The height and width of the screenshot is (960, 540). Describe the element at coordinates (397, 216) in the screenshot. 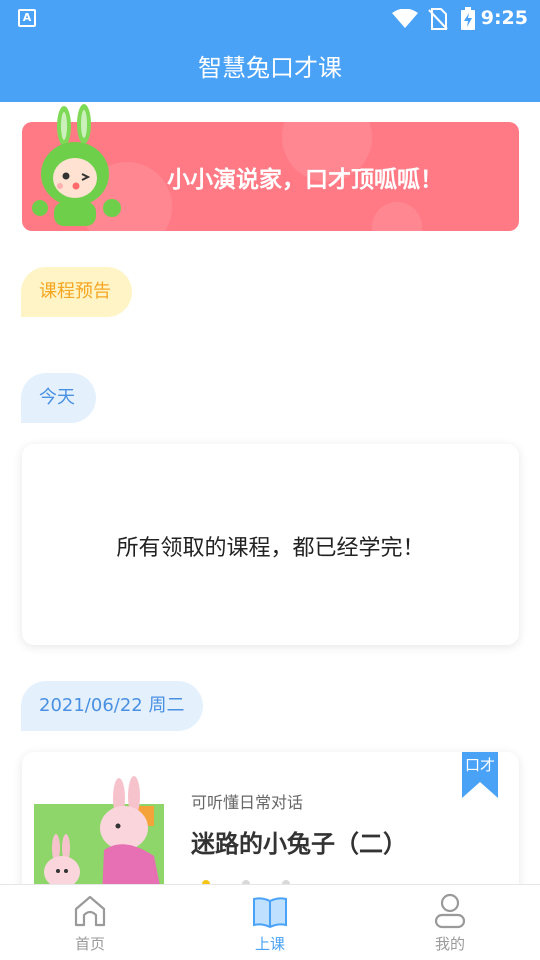

I see `banner-decor-circle` at that location.